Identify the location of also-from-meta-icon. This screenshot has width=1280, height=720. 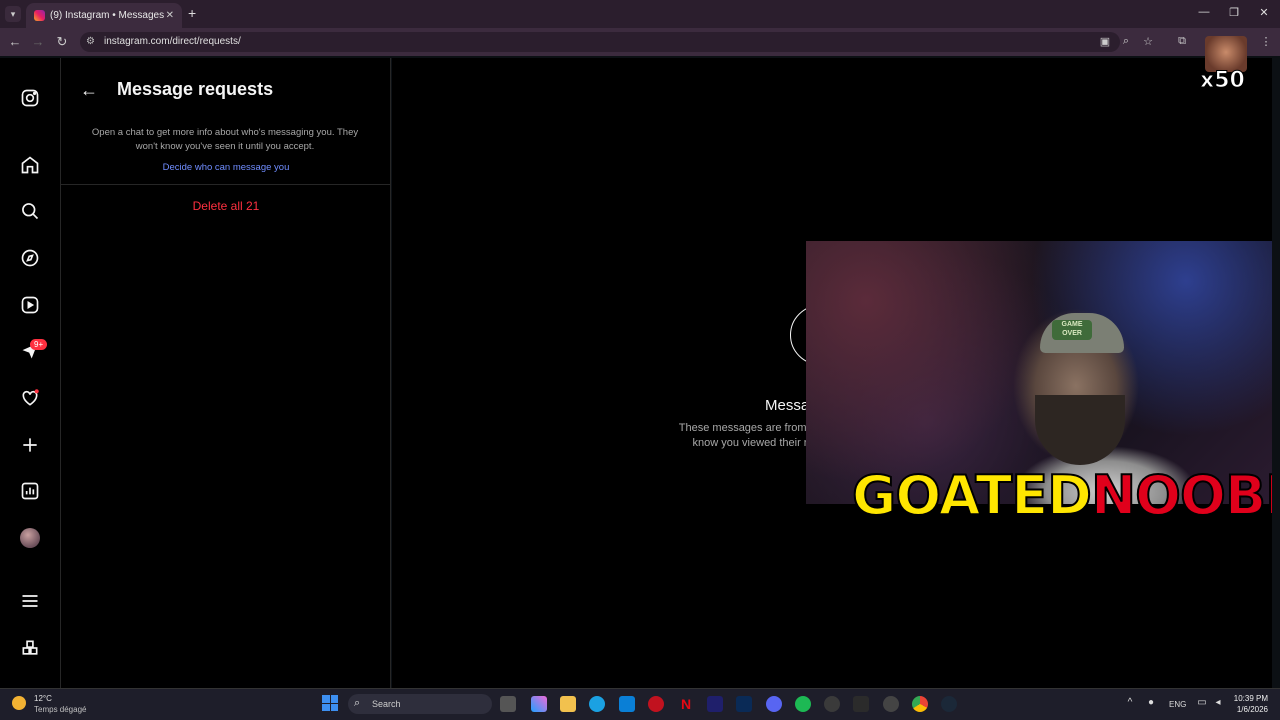
(30, 648).